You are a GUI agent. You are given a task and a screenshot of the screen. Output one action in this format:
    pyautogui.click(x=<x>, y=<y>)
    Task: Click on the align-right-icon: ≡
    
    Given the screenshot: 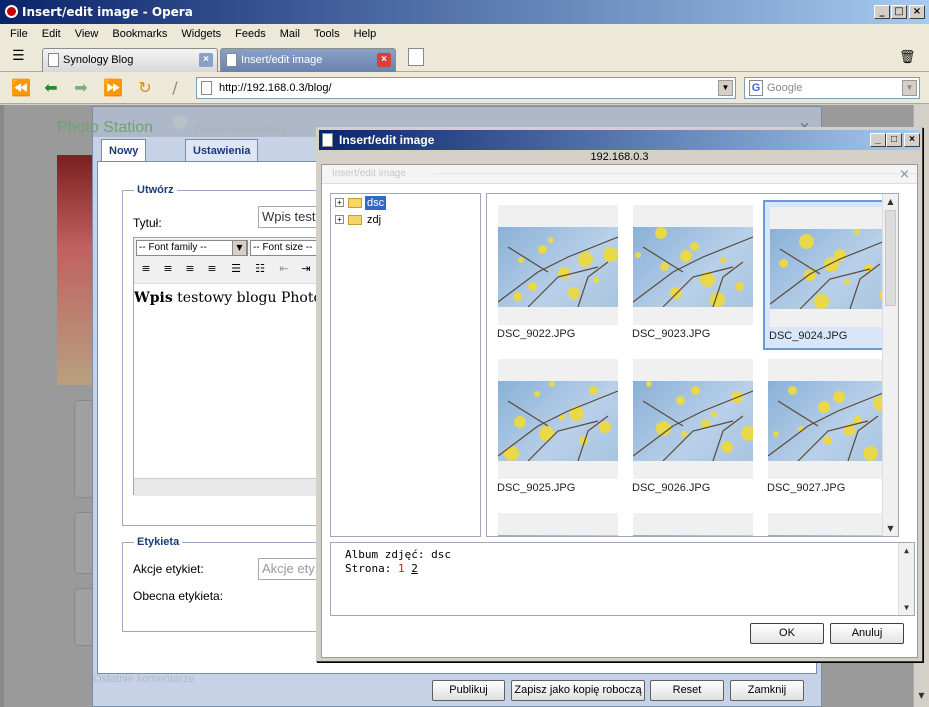 What is the action you would take?
    pyautogui.click(x=190, y=269)
    